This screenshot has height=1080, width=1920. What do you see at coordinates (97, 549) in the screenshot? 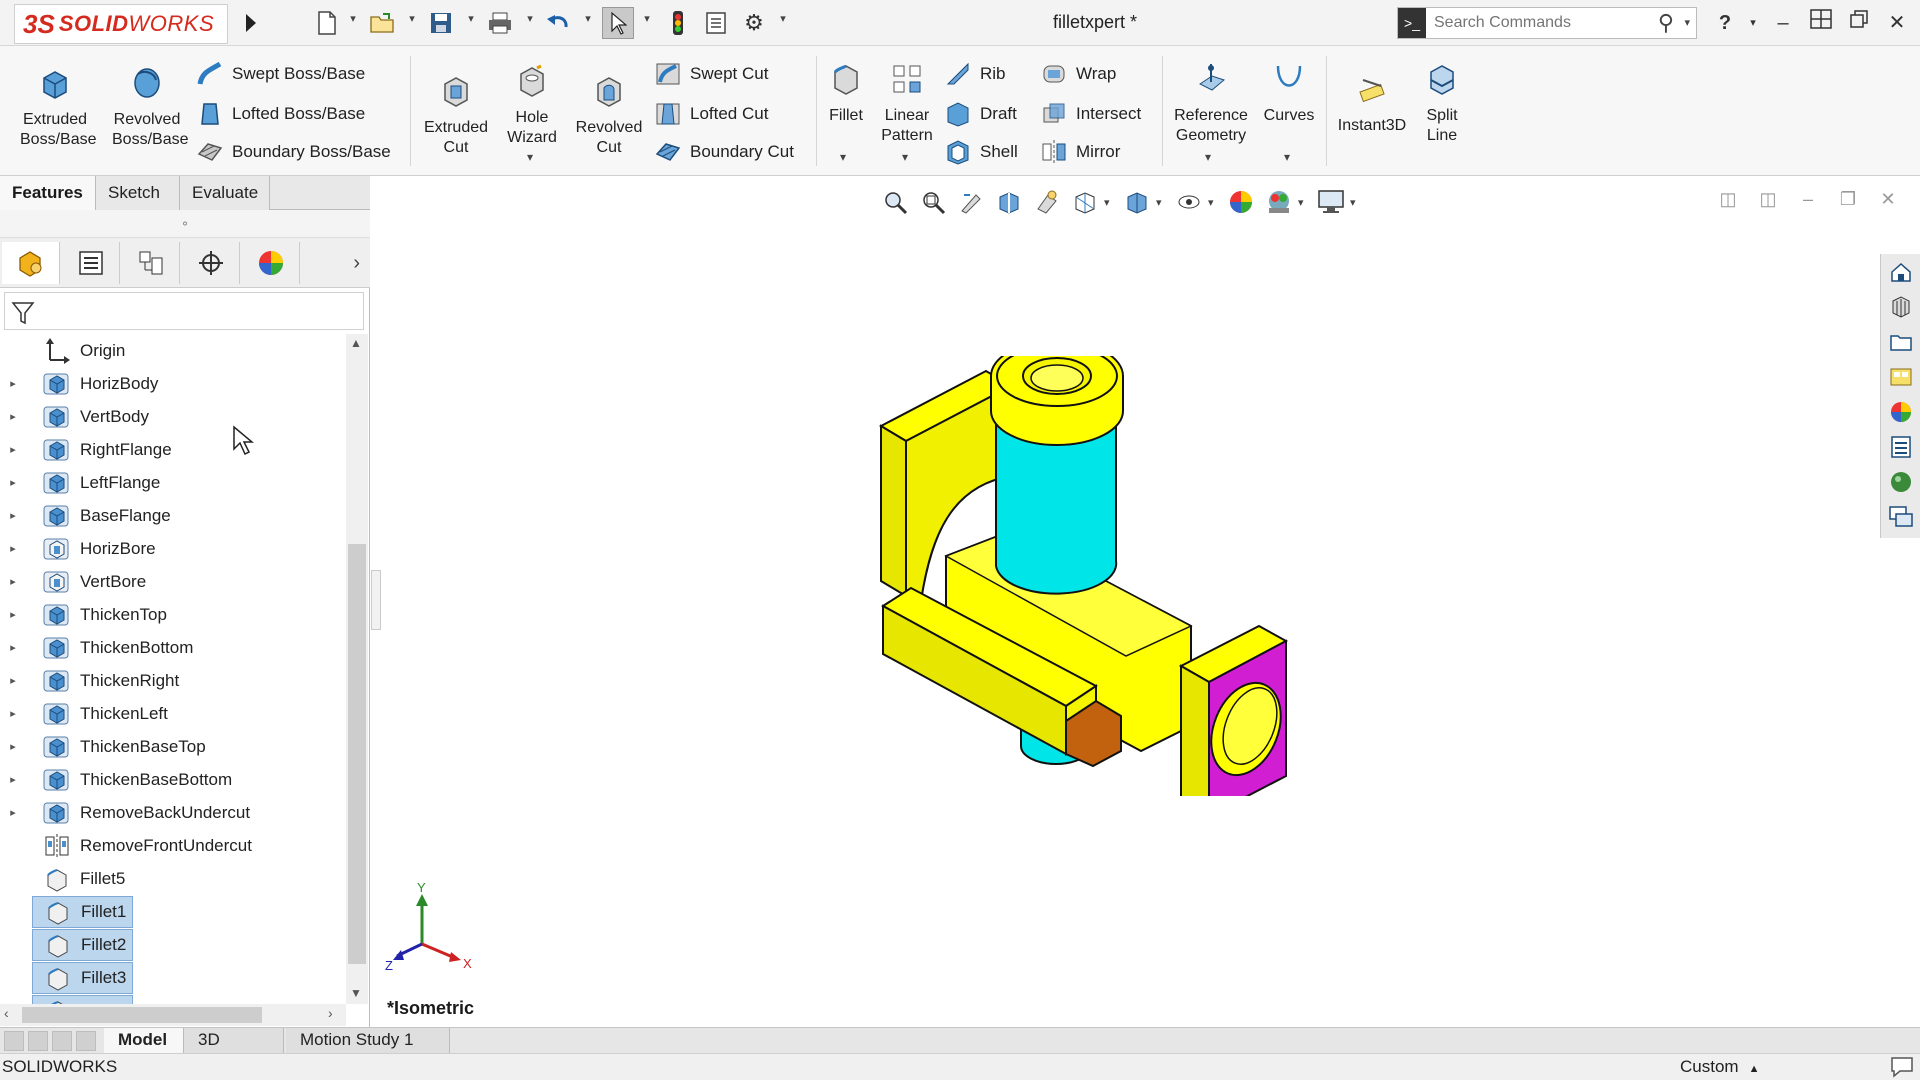
I see `tree-item-body: HorizBore` at bounding box center [97, 549].